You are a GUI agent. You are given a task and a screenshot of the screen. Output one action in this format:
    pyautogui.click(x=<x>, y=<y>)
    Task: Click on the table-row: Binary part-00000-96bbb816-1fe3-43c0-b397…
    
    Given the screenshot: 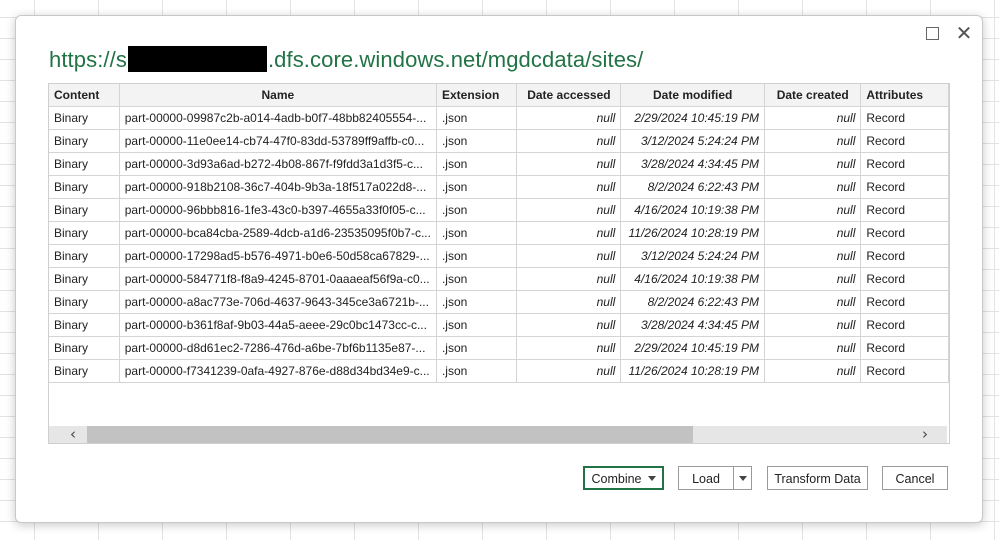 What is the action you would take?
    pyautogui.click(x=499, y=210)
    